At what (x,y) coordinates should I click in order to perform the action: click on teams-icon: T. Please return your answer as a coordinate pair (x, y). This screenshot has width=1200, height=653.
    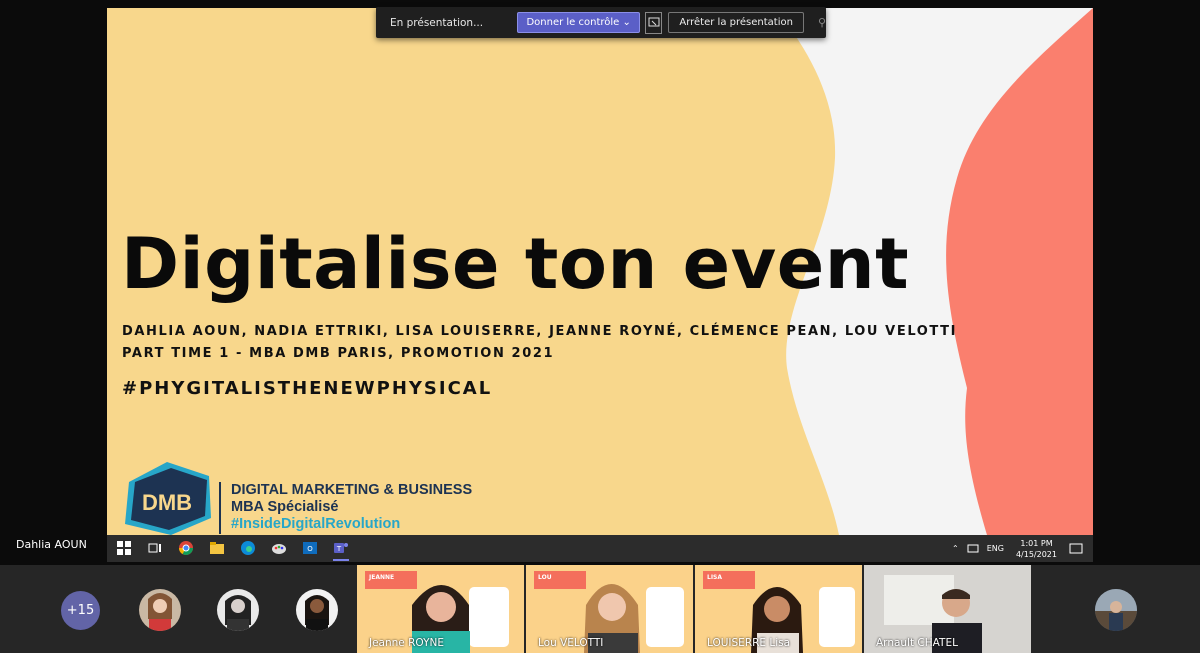
    Looking at the image, I should click on (341, 548).